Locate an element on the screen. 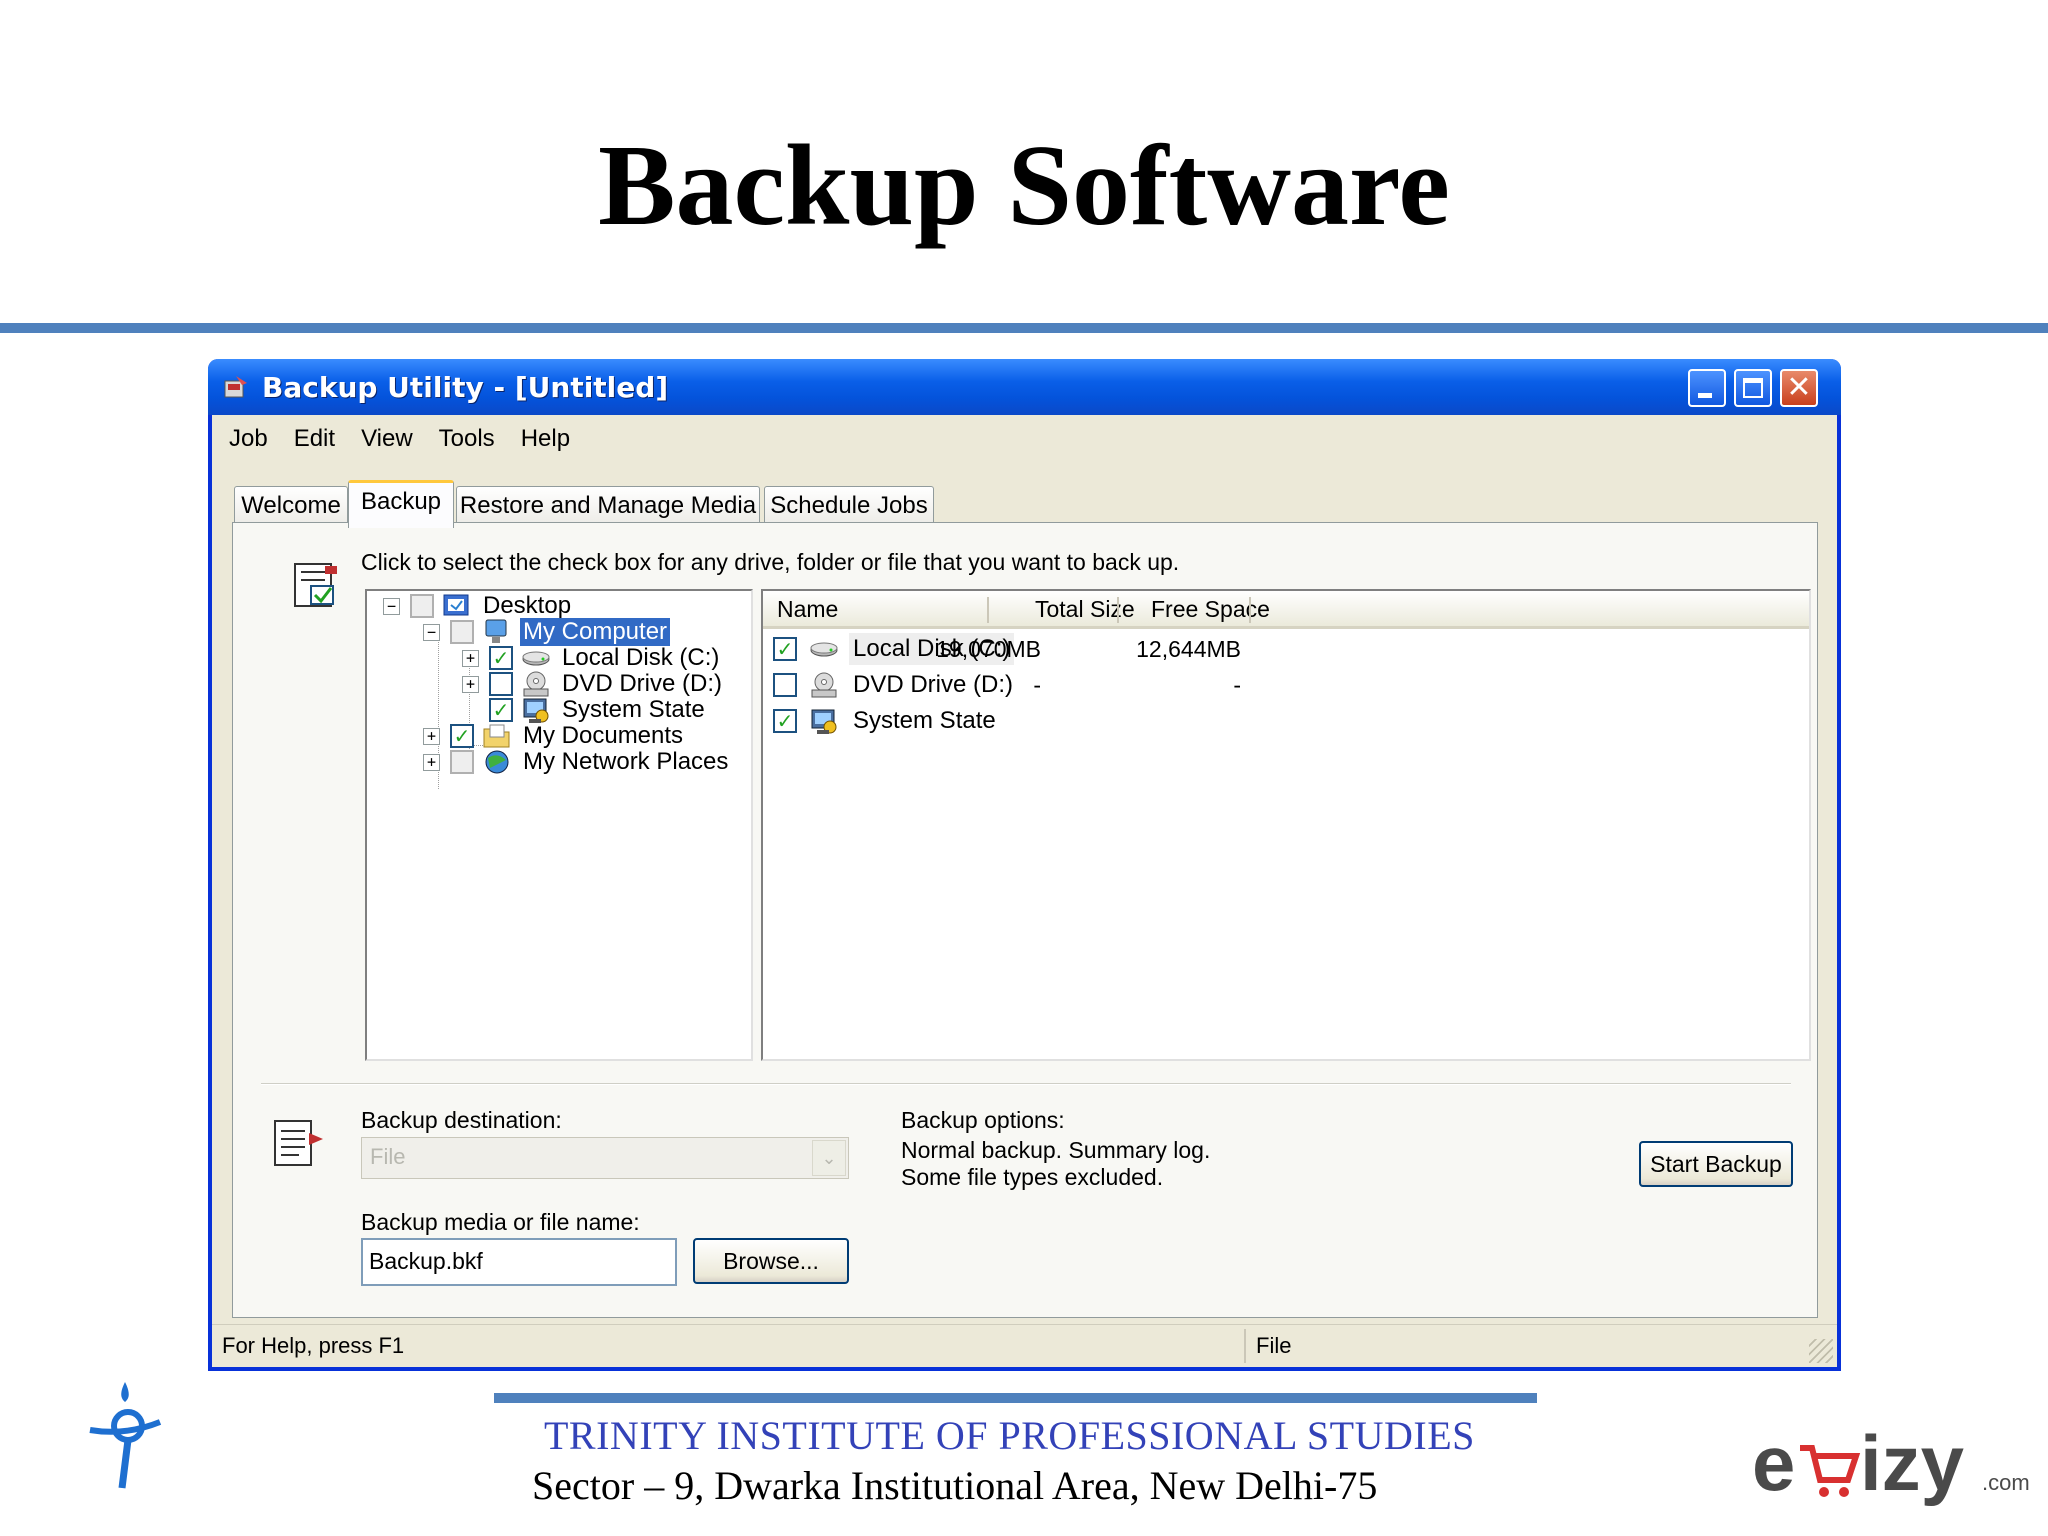  tree-label: Desktop is located at coordinates (527, 605).